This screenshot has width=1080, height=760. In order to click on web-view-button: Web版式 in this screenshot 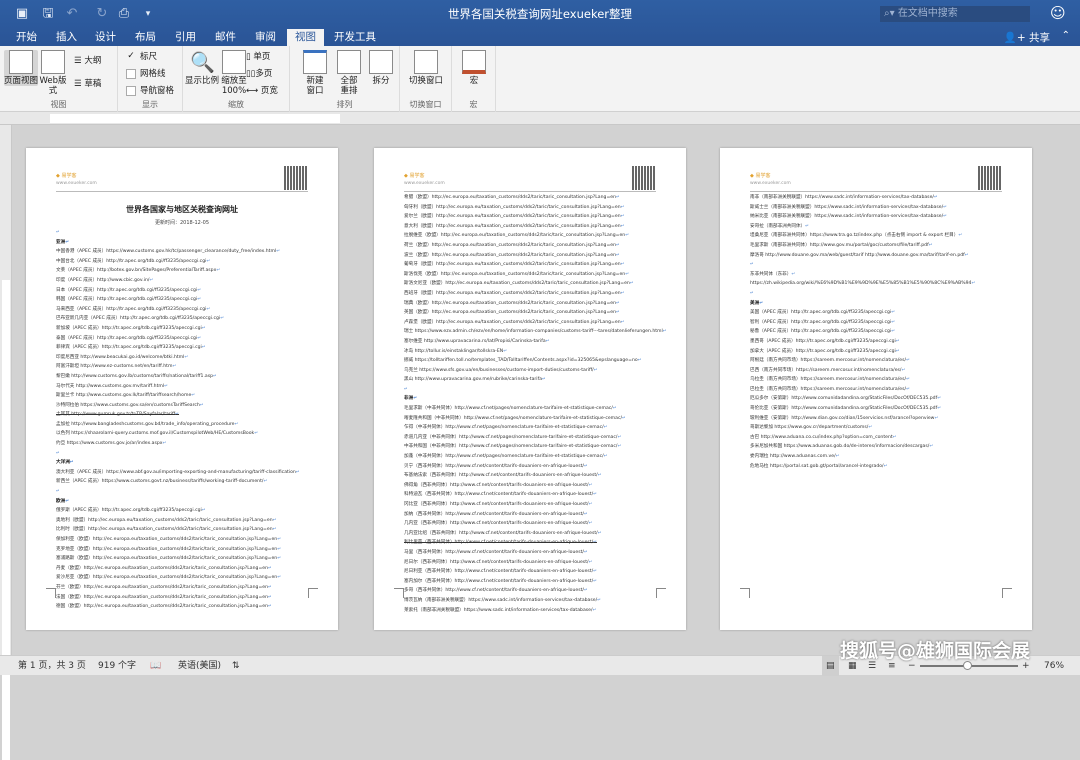, I will do `click(53, 73)`.